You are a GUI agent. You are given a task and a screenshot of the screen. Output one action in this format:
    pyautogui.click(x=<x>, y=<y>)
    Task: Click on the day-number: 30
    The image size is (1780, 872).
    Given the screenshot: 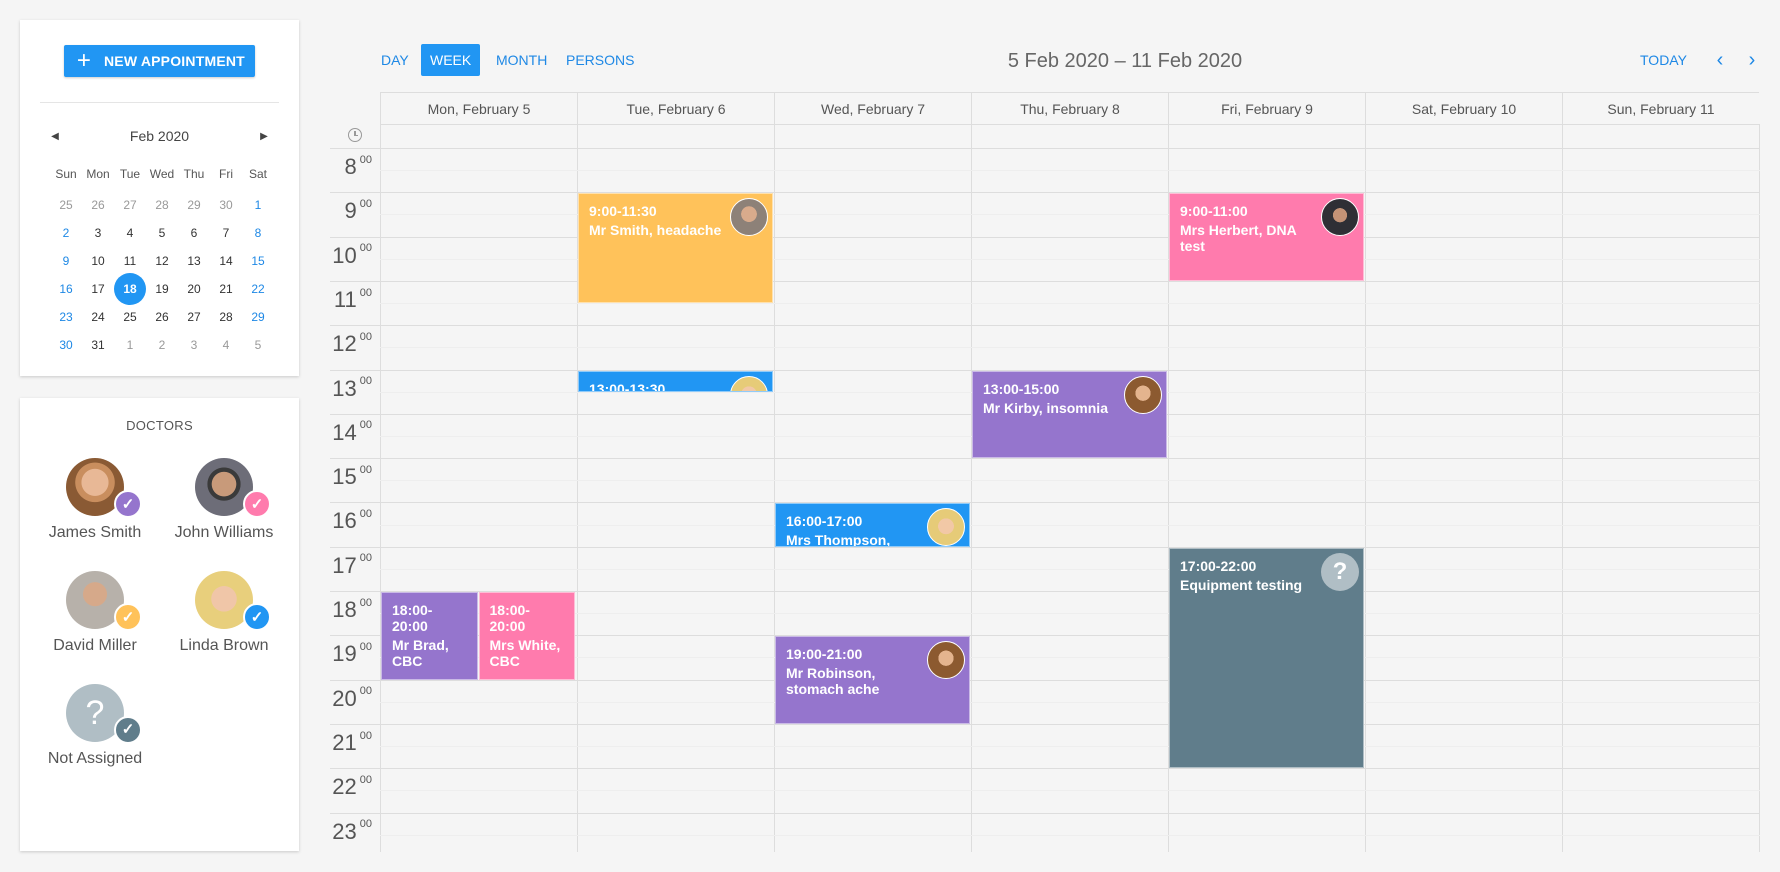 What is the action you would take?
    pyautogui.click(x=66, y=345)
    